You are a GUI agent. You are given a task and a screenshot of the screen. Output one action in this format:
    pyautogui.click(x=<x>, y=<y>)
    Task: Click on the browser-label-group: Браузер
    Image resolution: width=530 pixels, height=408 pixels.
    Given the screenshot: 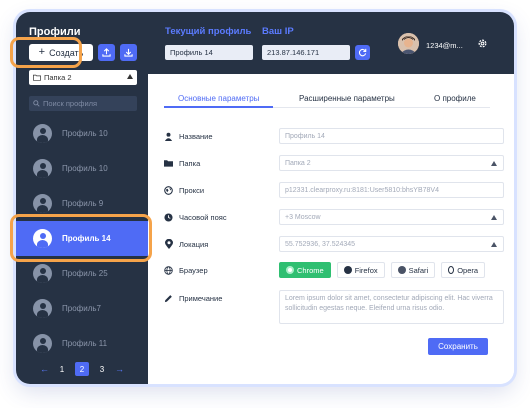 What is the action you would take?
    pyautogui.click(x=186, y=270)
    